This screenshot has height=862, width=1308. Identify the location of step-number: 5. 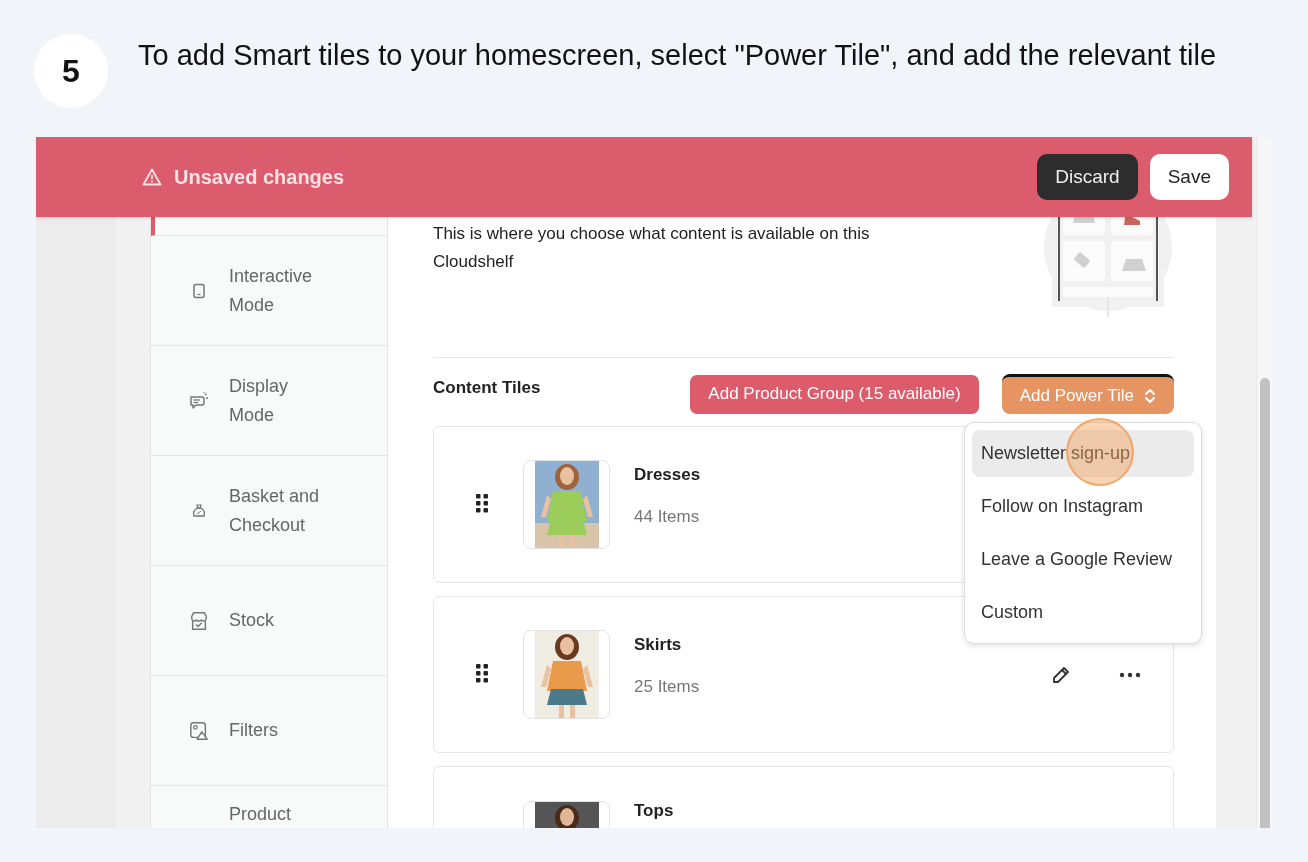
(71, 71).